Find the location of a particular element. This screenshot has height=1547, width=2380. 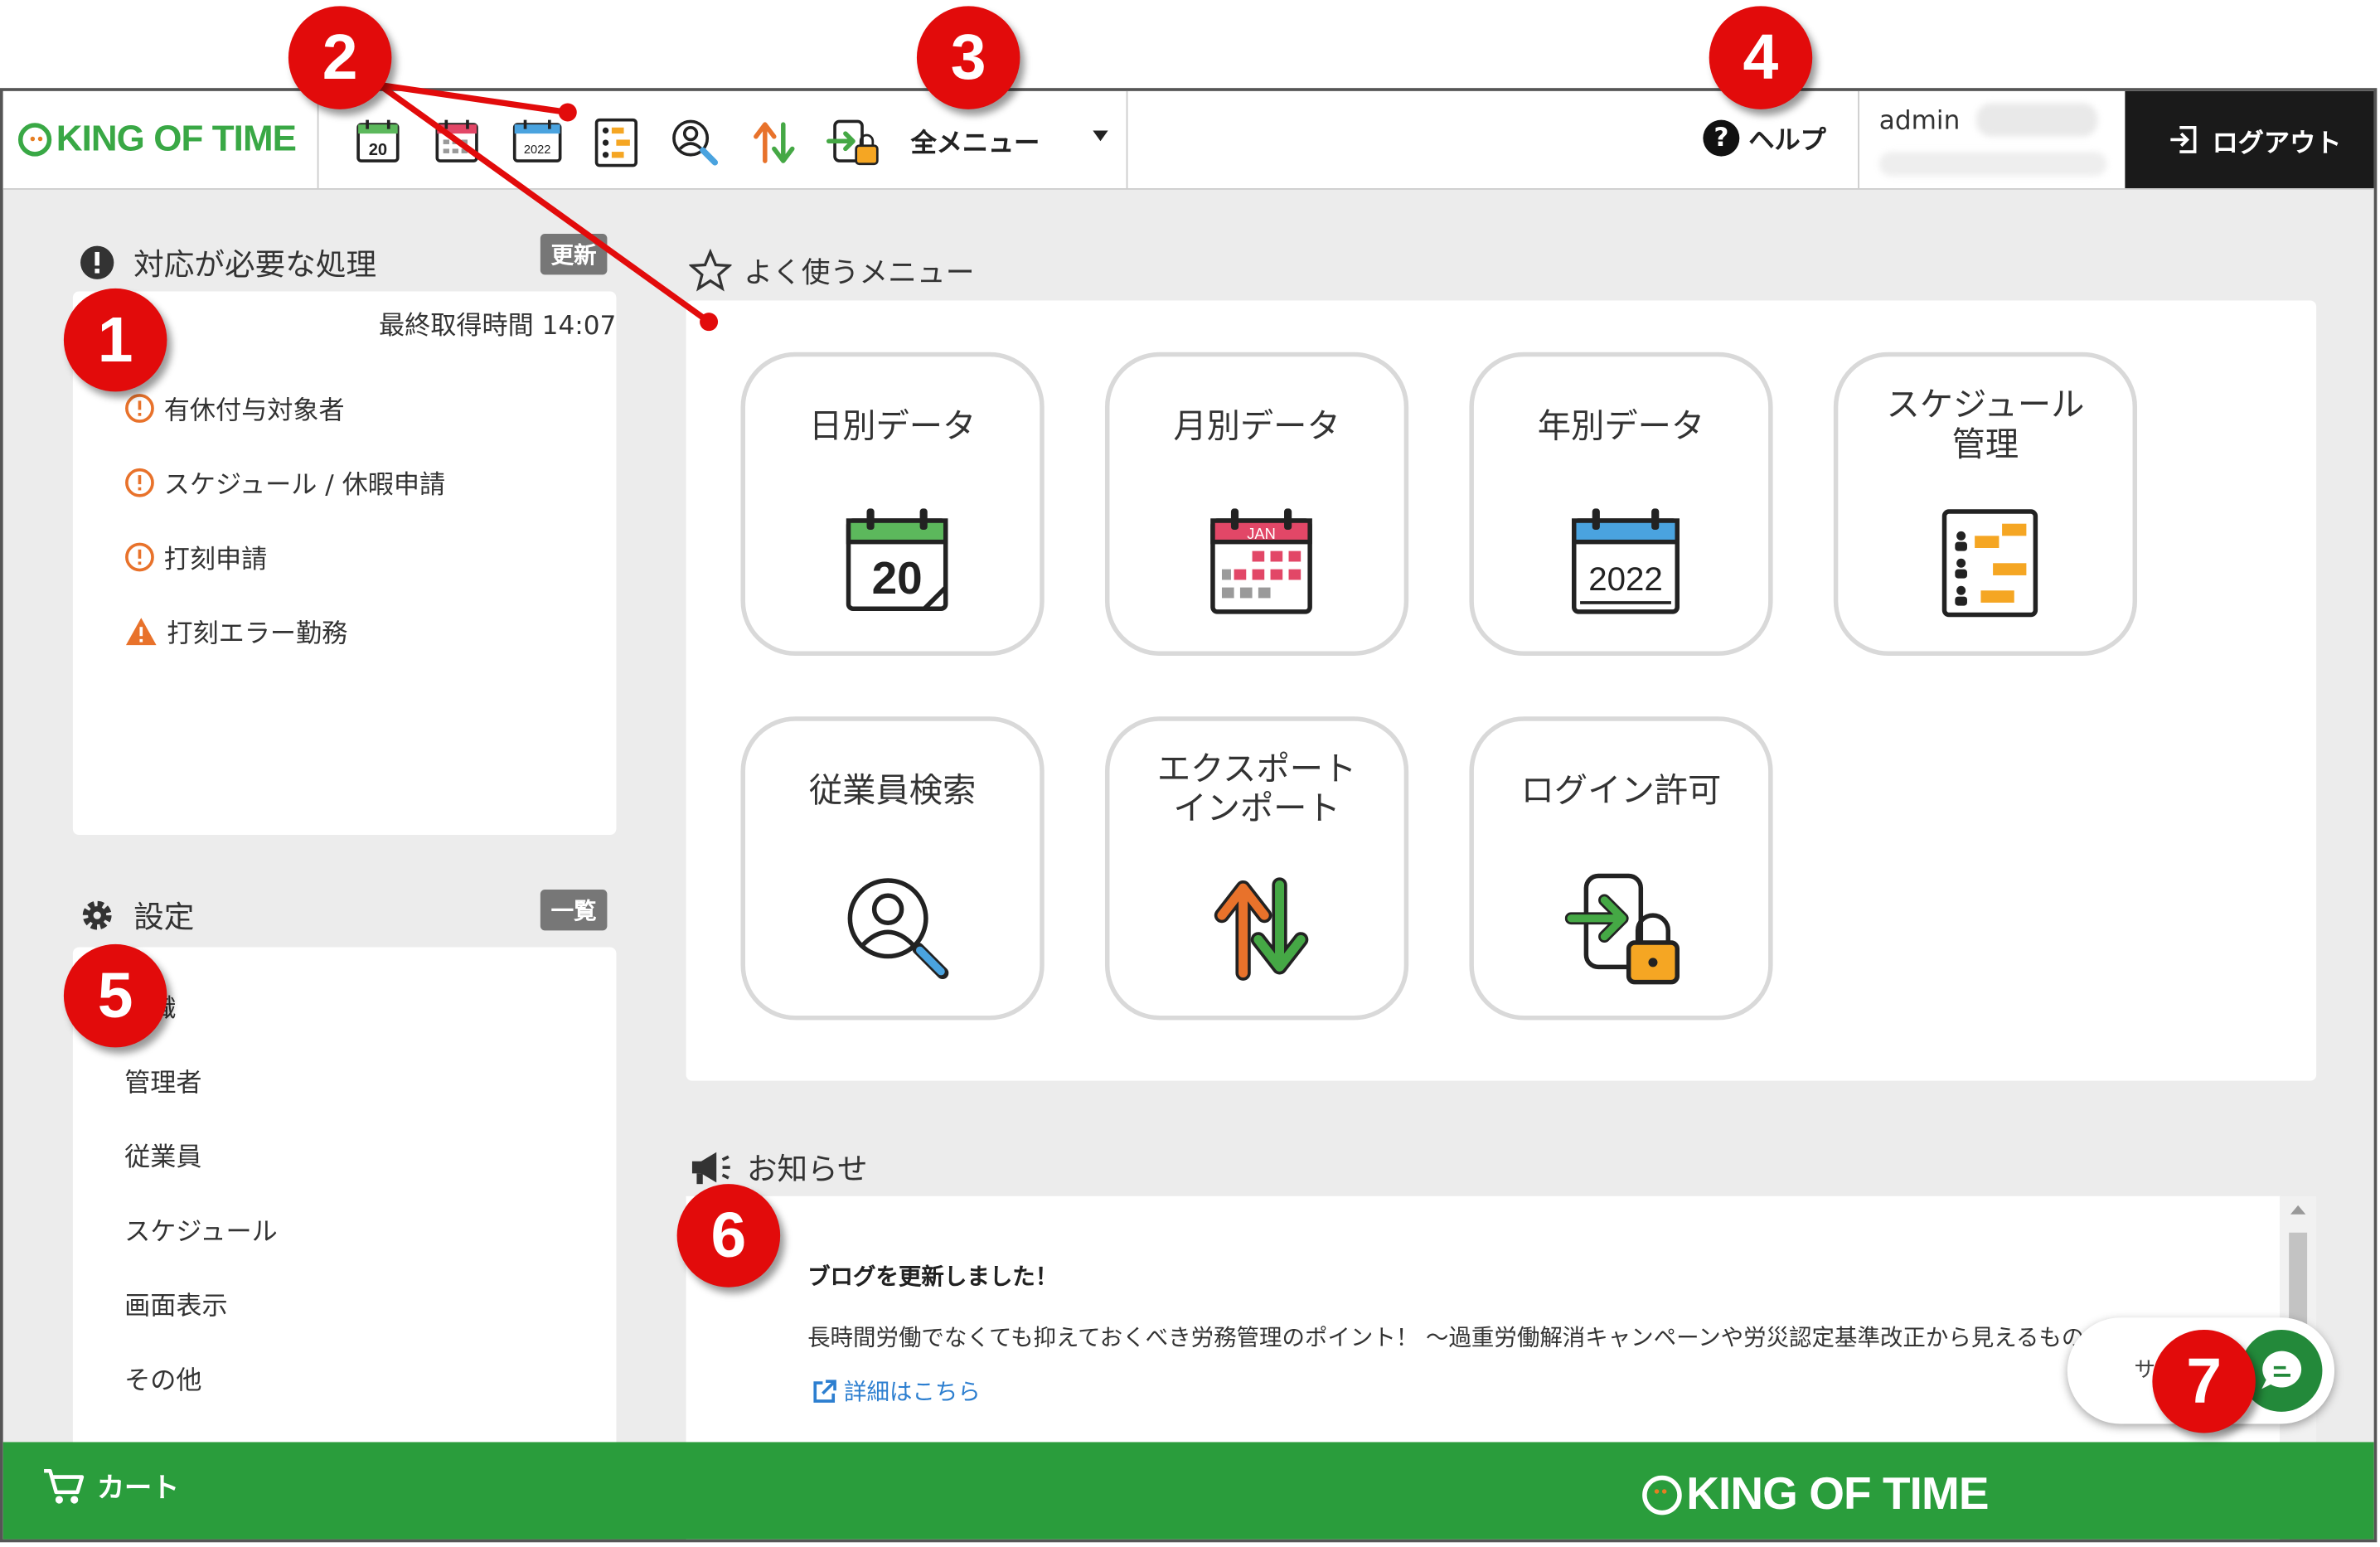

logo-clock-icon is located at coordinates (1662, 1495).